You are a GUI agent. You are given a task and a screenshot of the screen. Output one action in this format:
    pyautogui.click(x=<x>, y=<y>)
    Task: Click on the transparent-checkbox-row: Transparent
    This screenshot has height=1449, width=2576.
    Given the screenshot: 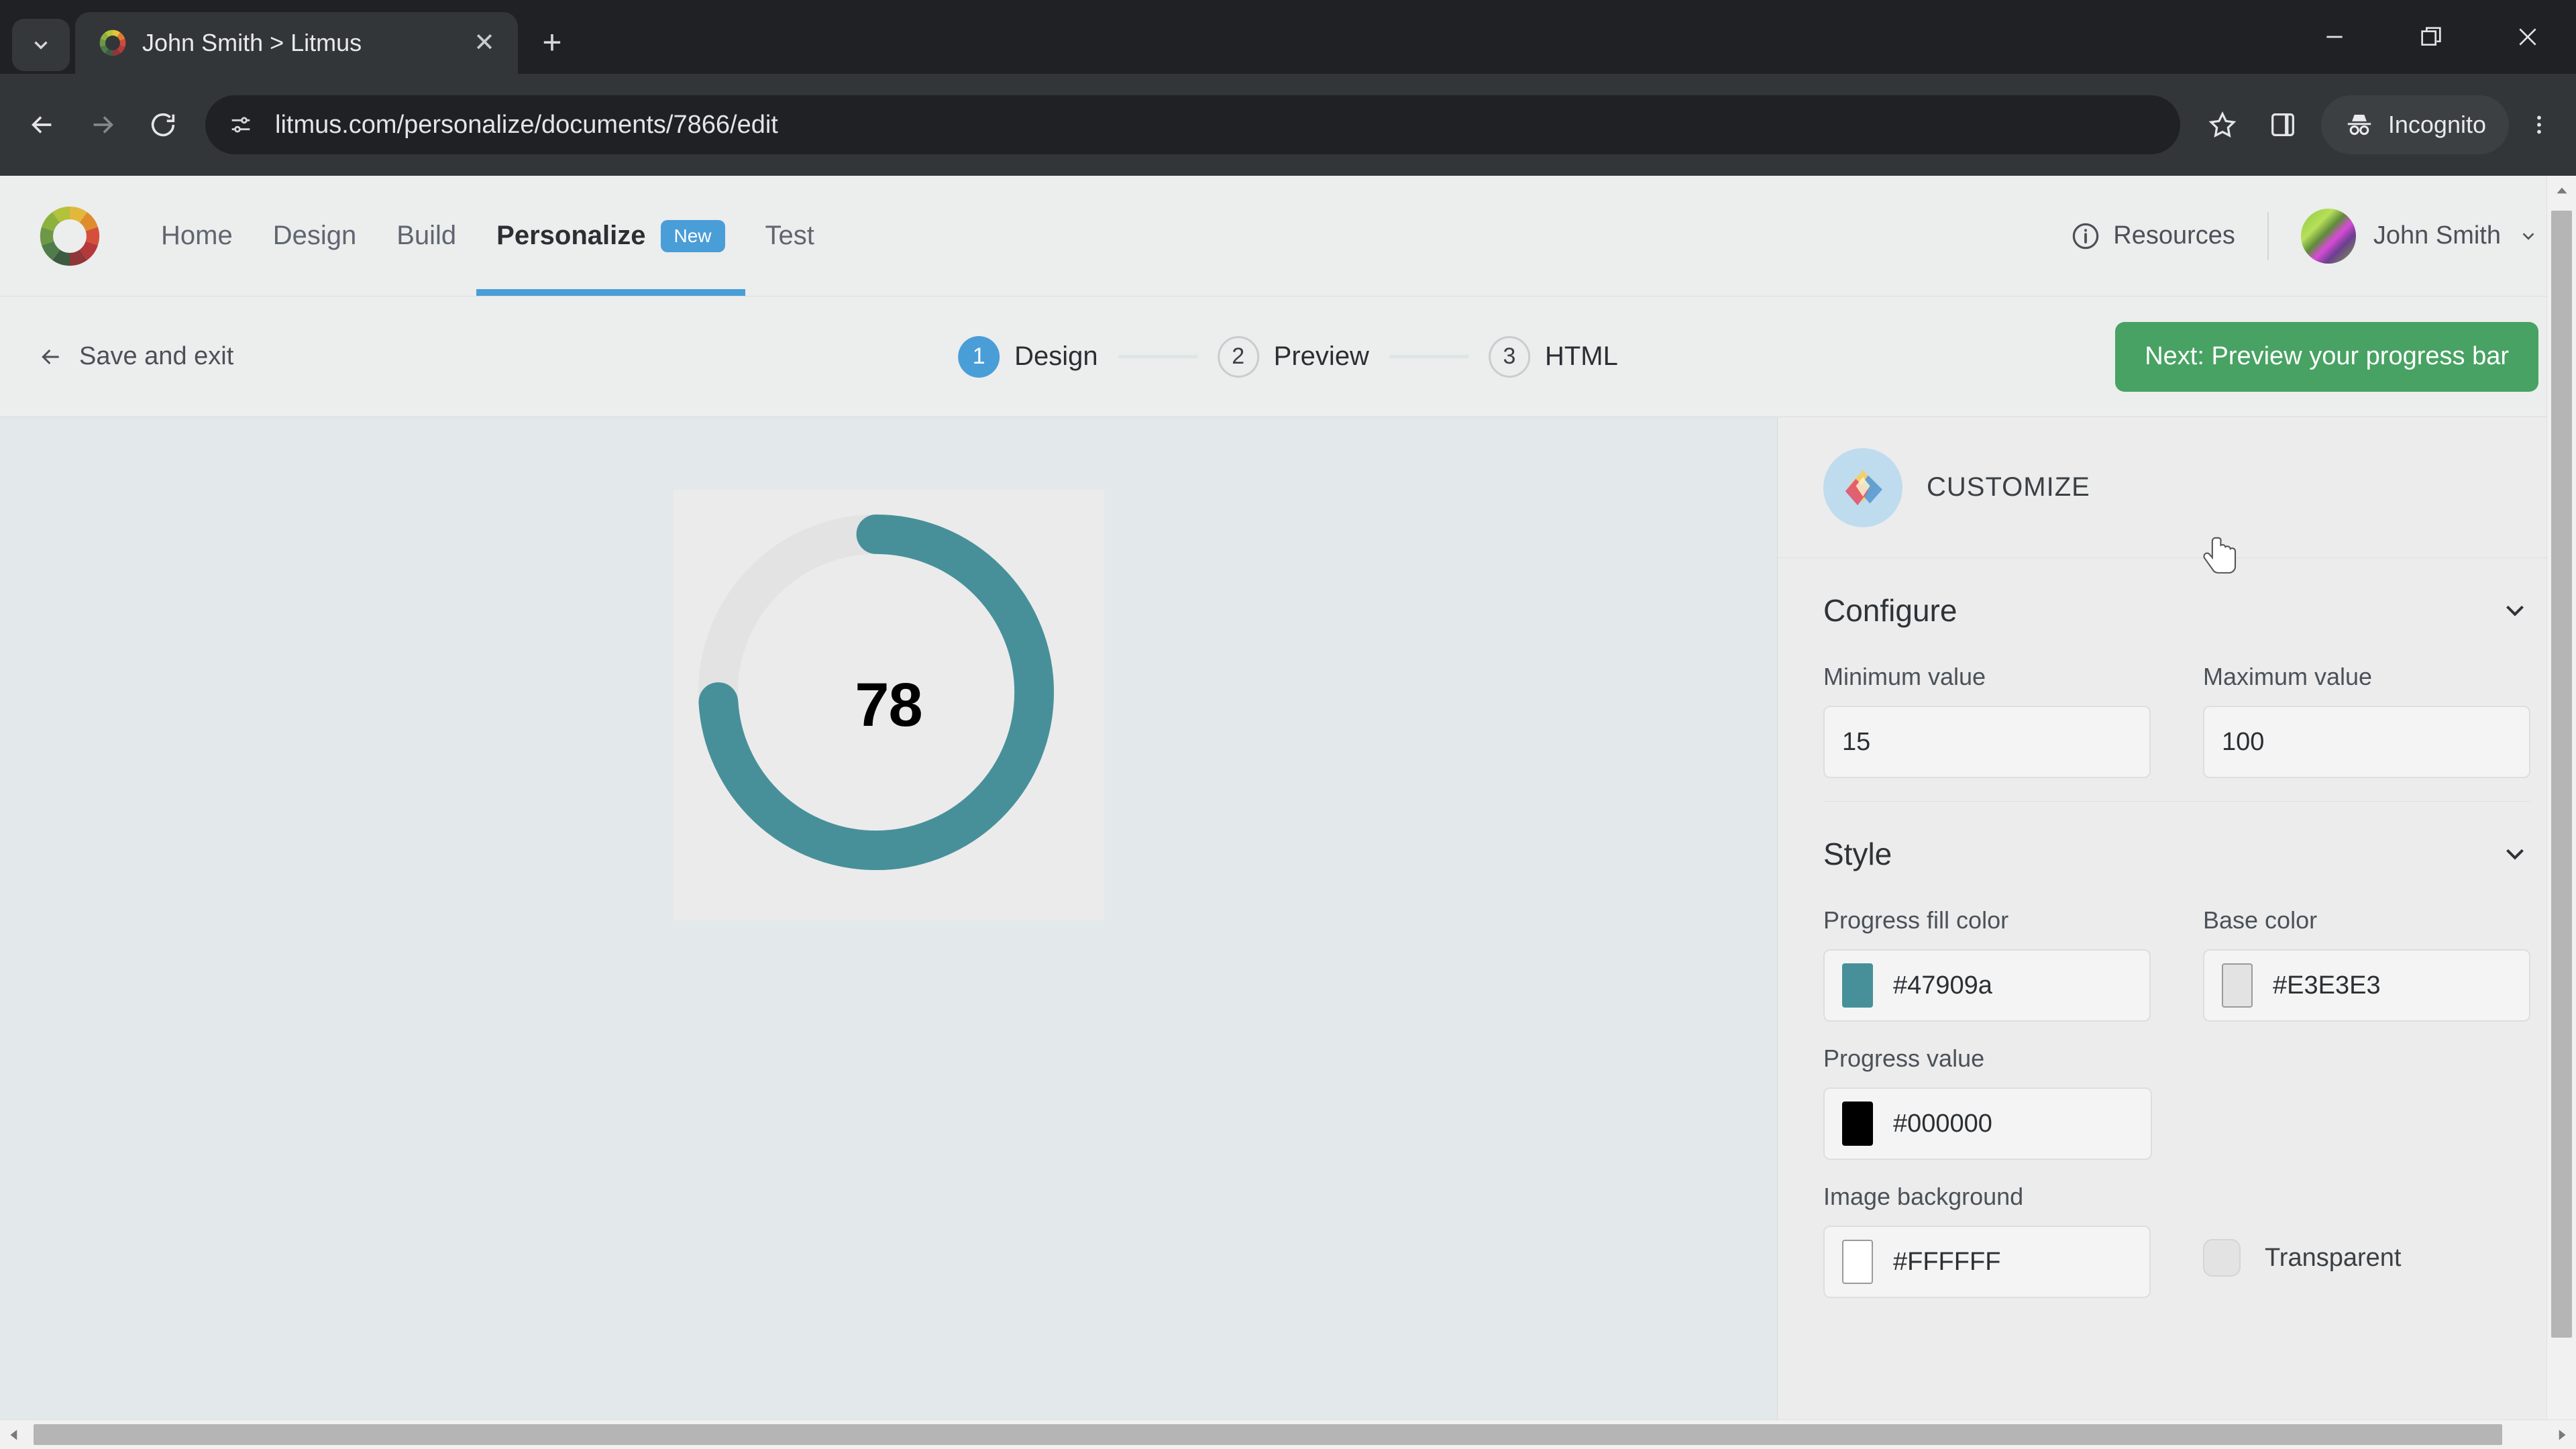 What is the action you would take?
    pyautogui.click(x=2366, y=1230)
    